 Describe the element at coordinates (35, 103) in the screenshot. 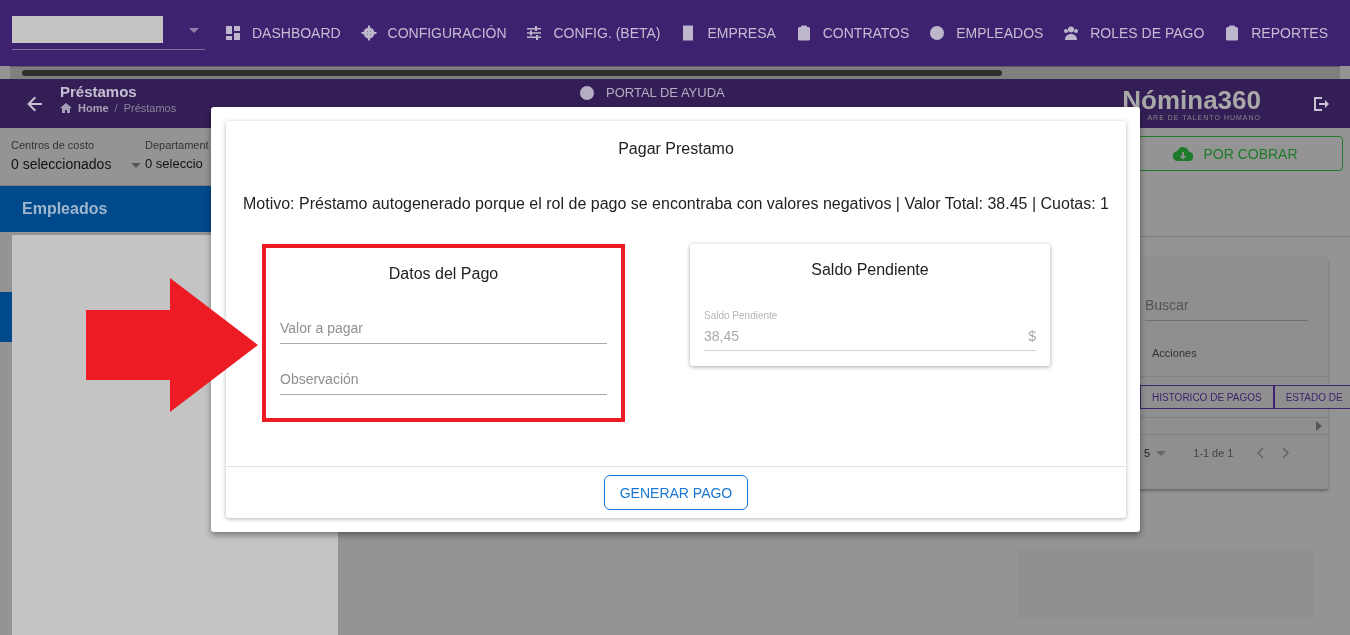

I see `back-arrow-icon` at that location.